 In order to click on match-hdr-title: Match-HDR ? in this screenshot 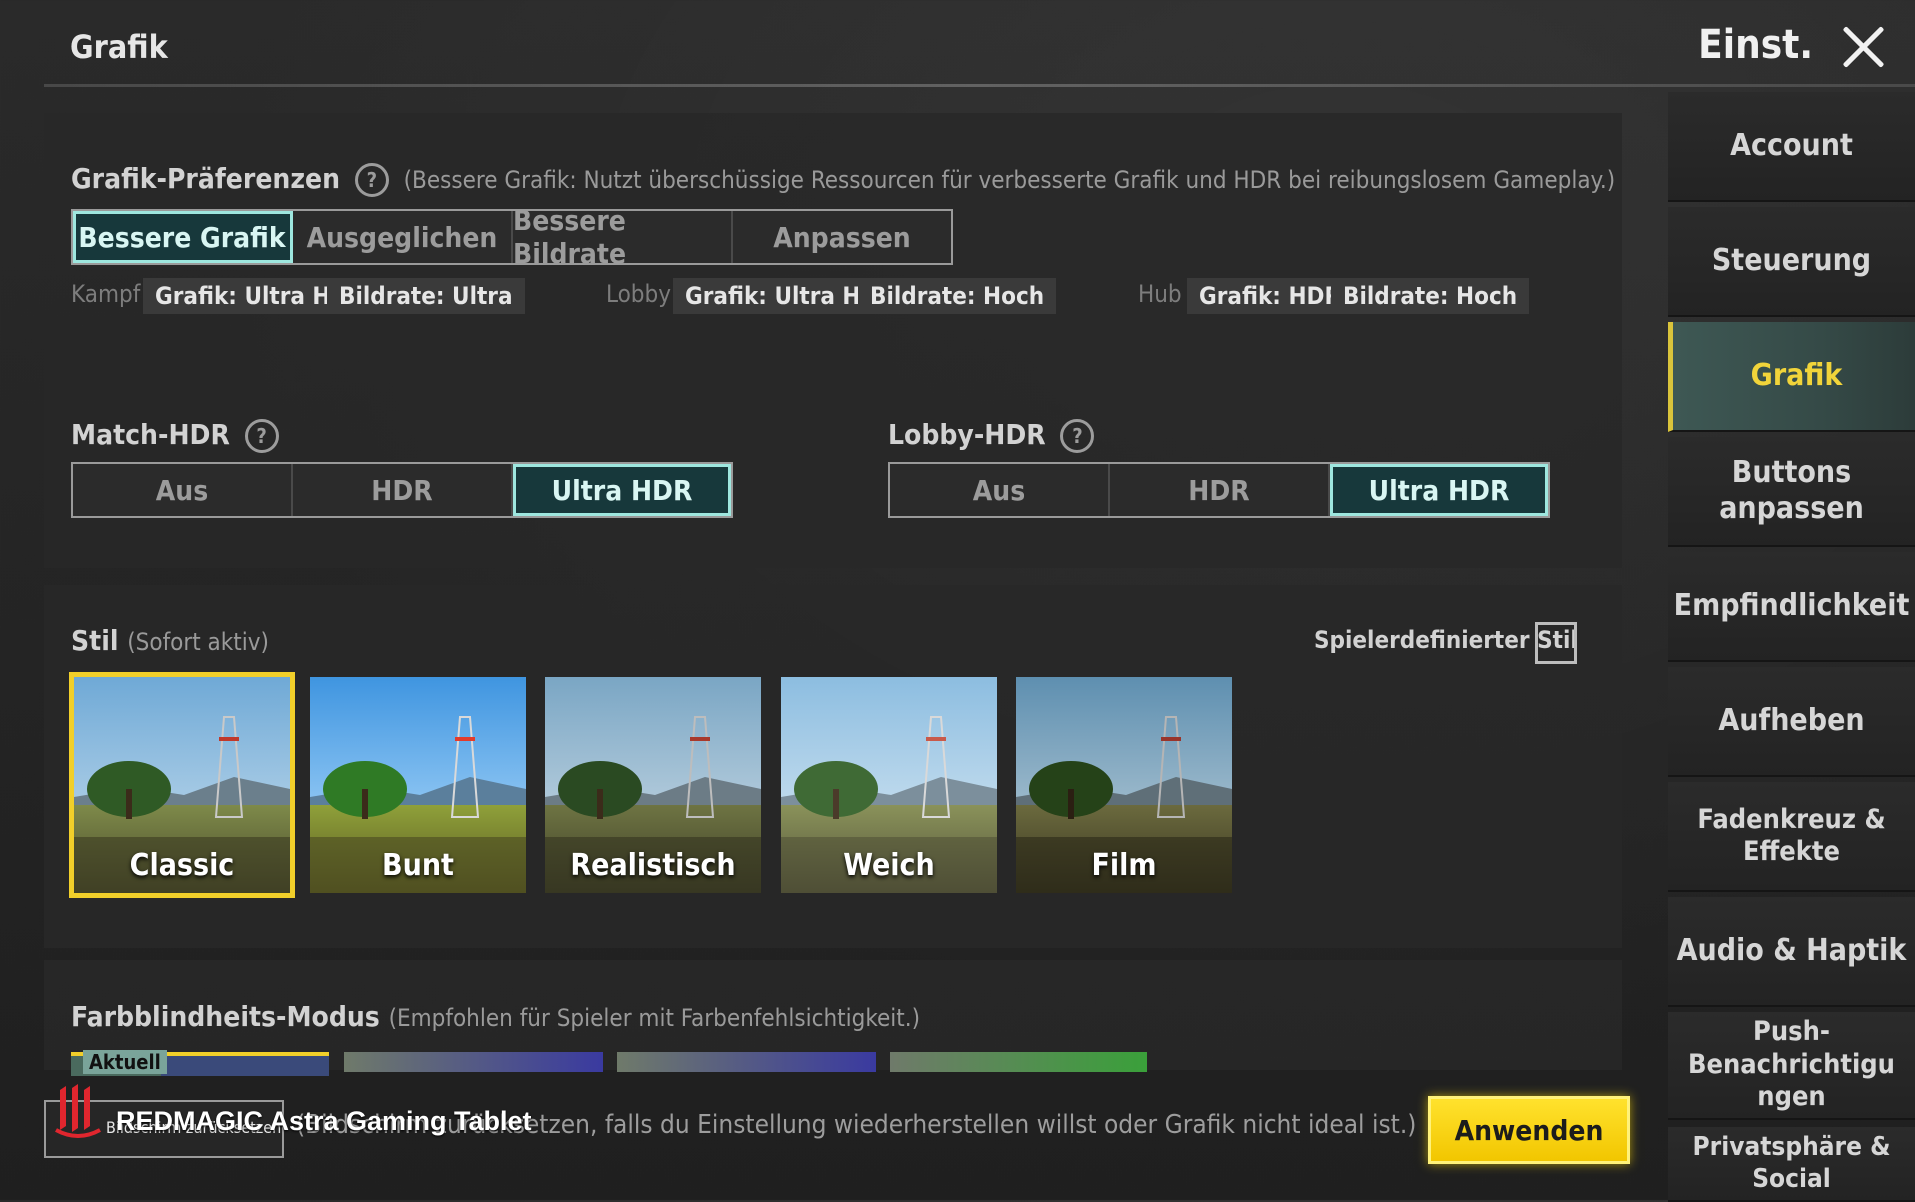, I will do `click(178, 435)`.